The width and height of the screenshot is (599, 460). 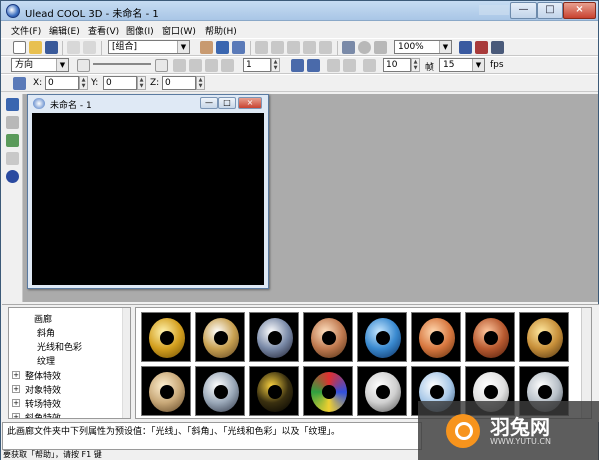 What do you see at coordinates (200, 83) in the screenshot?
I see `z-spinner: ▲ ▼` at bounding box center [200, 83].